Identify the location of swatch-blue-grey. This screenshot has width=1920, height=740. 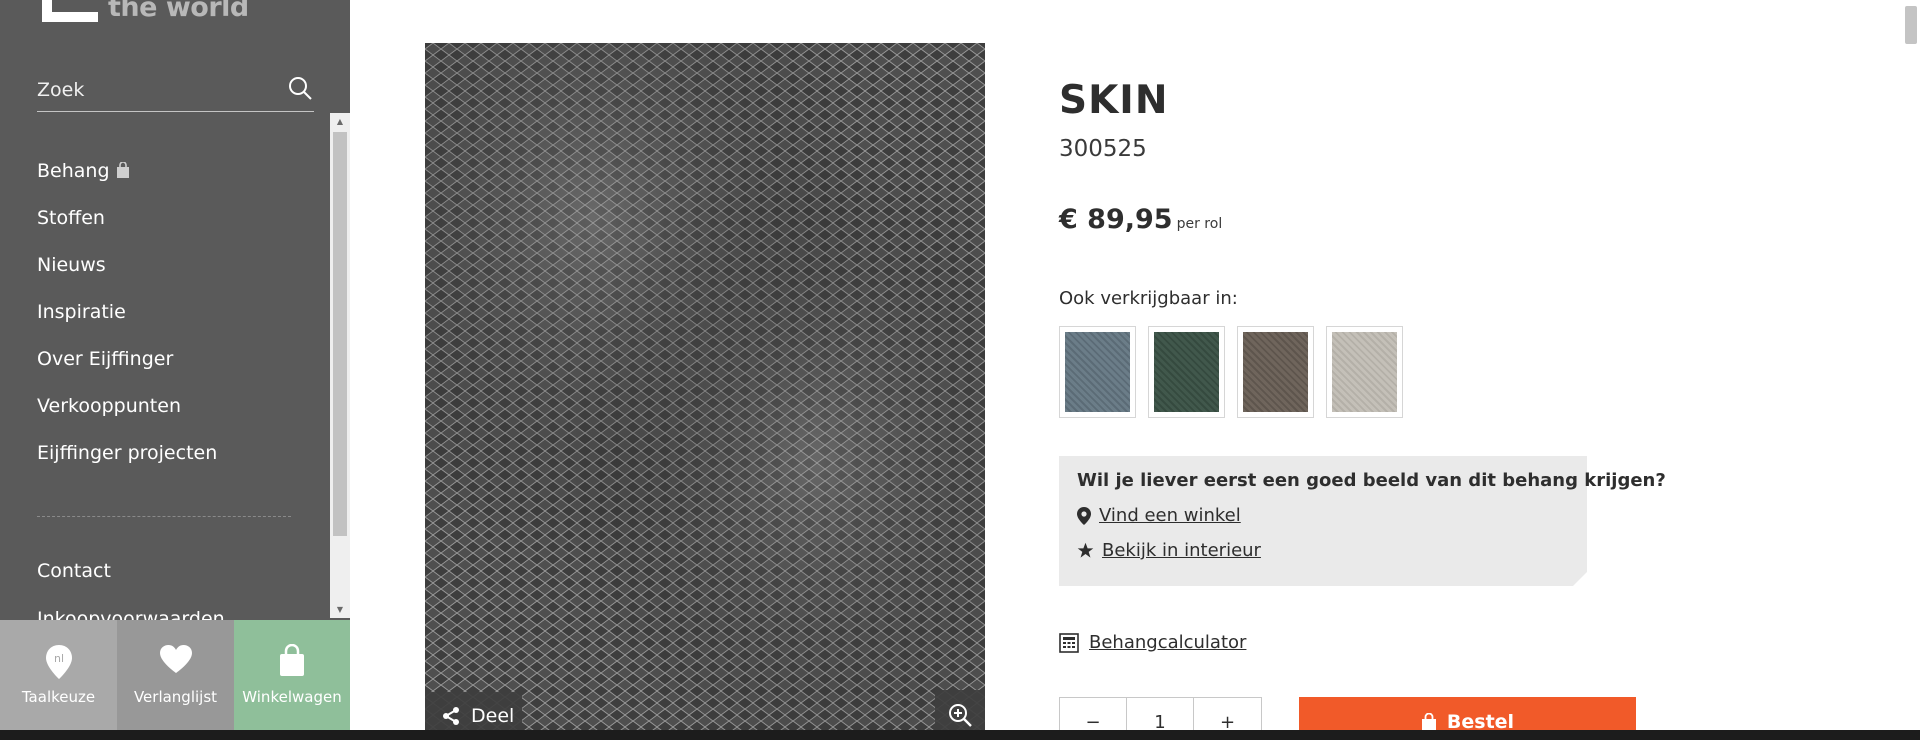
(1097, 372).